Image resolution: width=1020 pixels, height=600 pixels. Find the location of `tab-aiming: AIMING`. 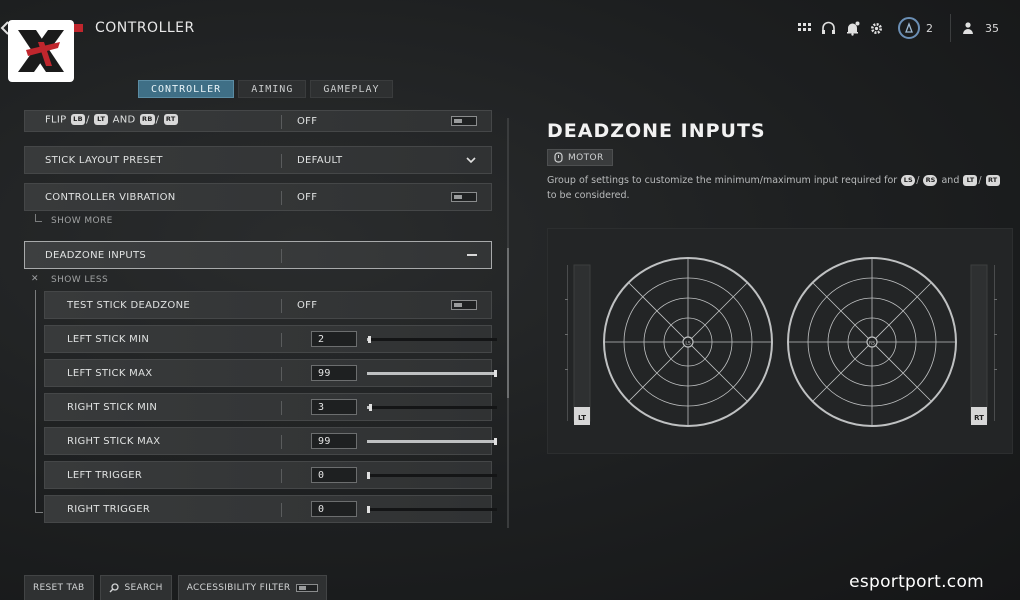

tab-aiming: AIMING is located at coordinates (272, 89).